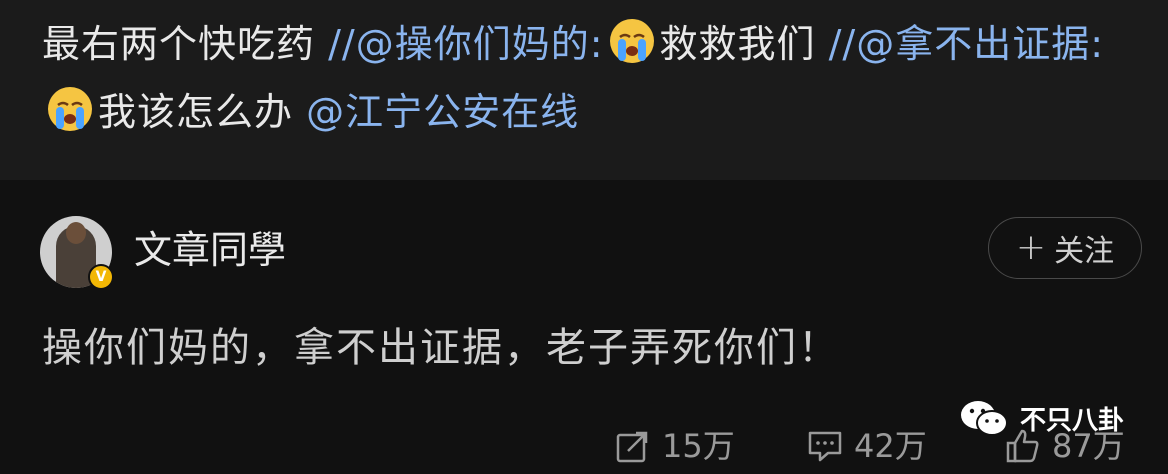  I want to click on mention-link: //@拿不出证据:, so click(966, 44).